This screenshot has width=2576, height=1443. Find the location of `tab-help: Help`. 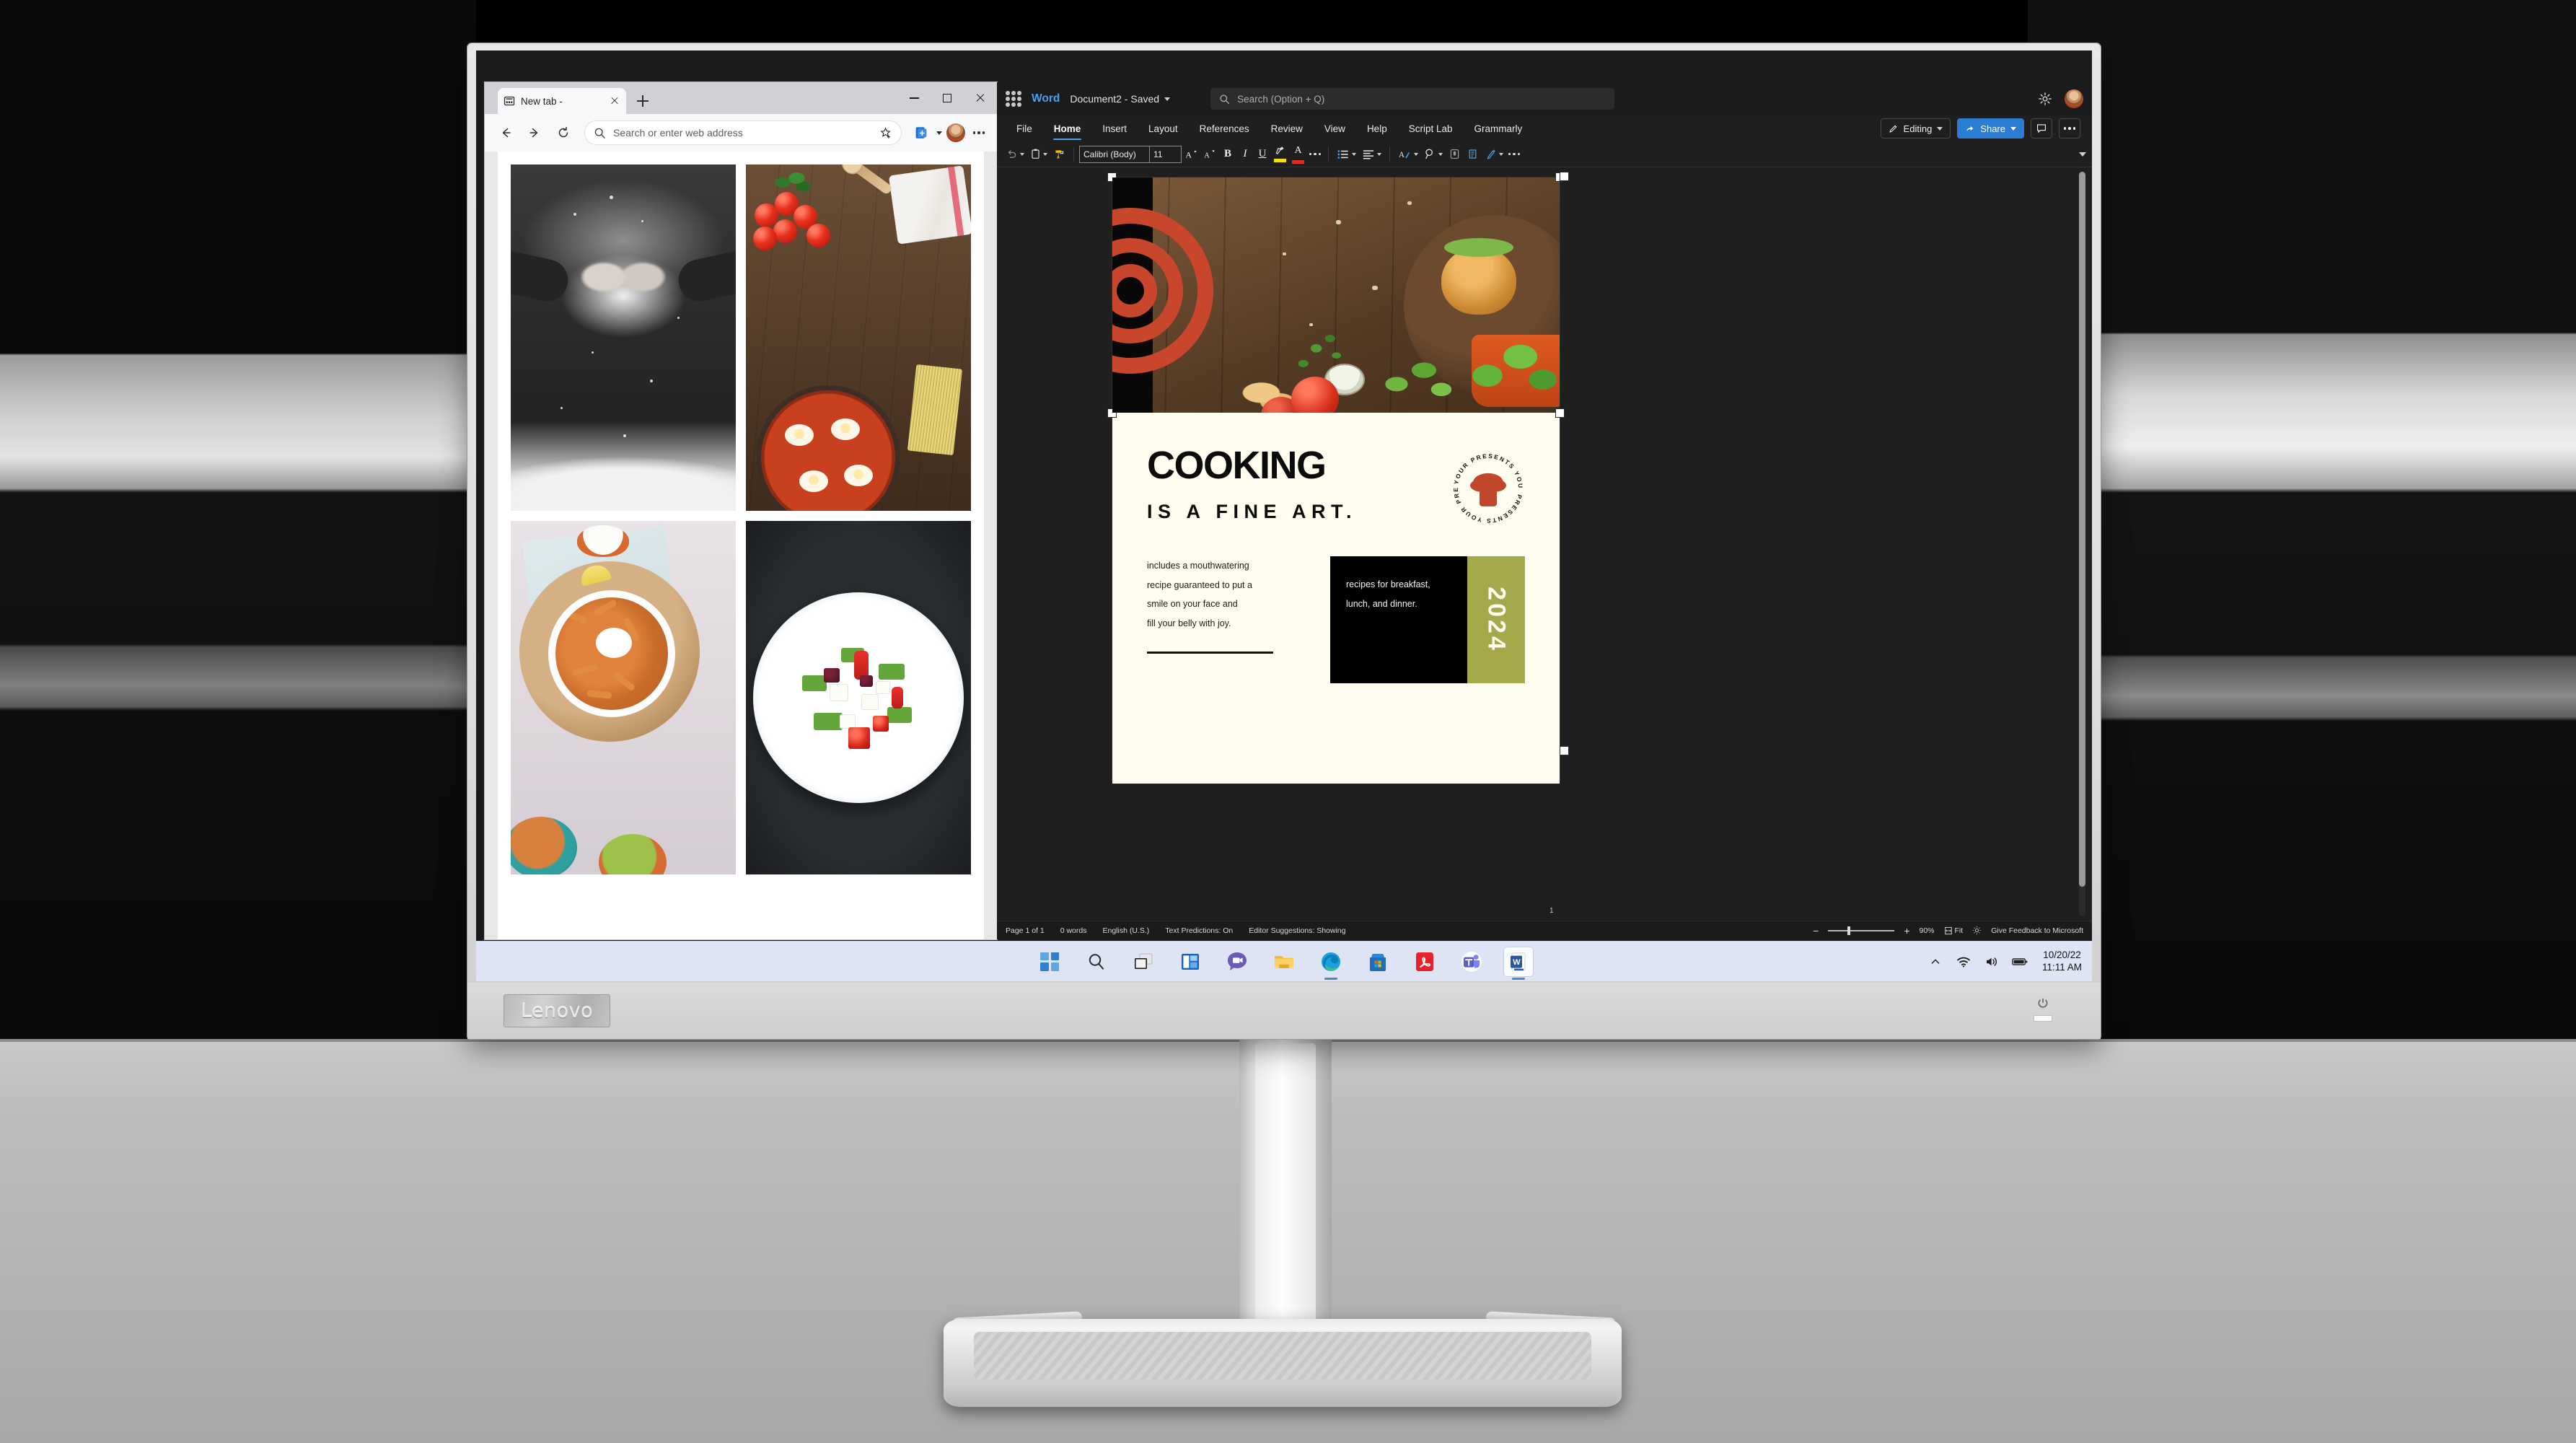

tab-help: Help is located at coordinates (1377, 128).